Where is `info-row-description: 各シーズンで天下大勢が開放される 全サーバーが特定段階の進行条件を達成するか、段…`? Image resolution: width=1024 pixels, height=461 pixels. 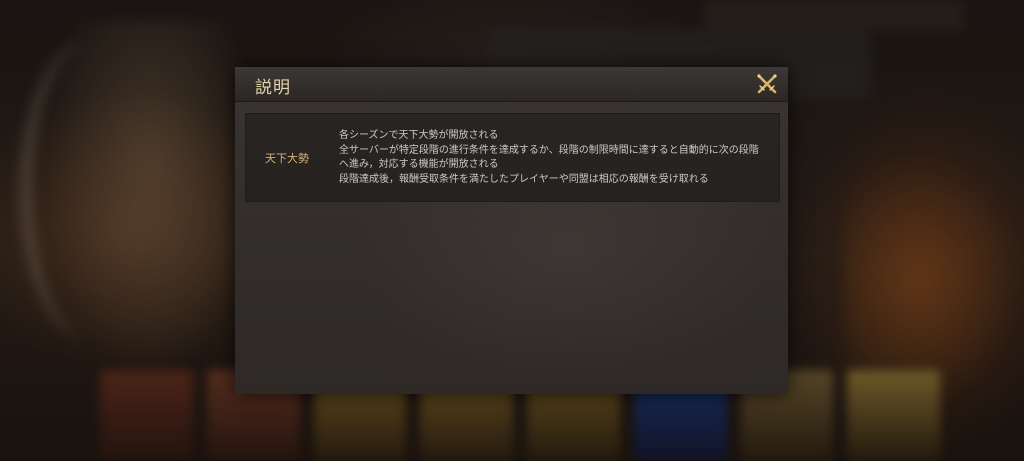
info-row-description: 各シーズンで天下大勢が開放される 全サーバーが特定段階の進行条件を達成するか、段… is located at coordinates (554, 158).